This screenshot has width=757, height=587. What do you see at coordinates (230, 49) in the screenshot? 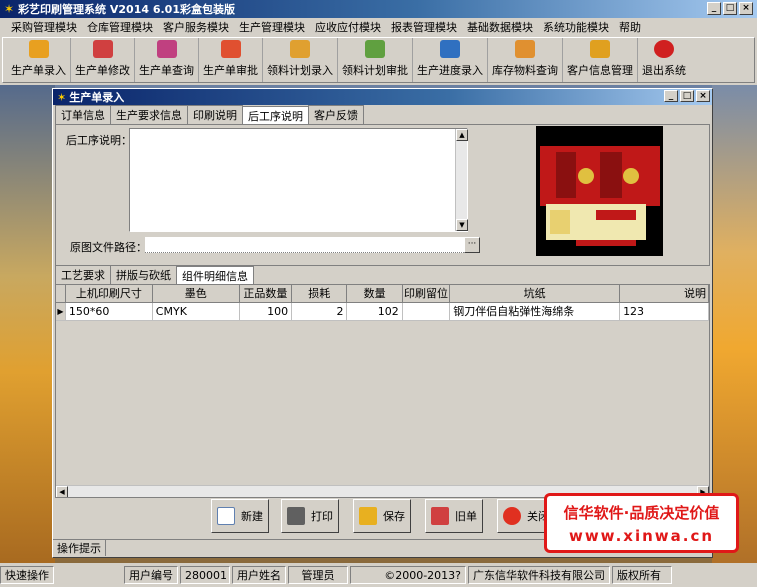
I see `gift-icon` at bounding box center [230, 49].